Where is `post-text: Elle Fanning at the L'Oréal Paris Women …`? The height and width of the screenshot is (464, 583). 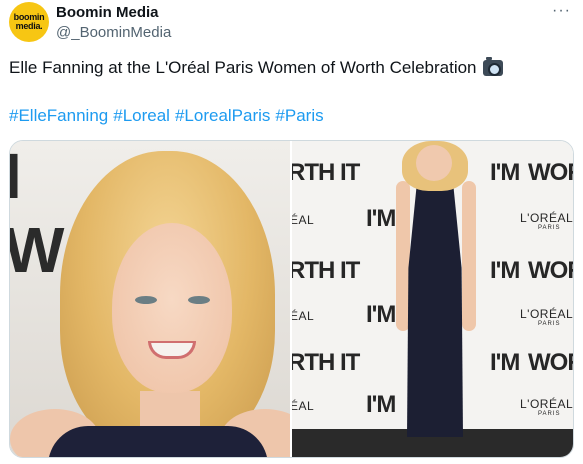 post-text: Elle Fanning at the L'Oréal Paris Women … is located at coordinates (256, 67).